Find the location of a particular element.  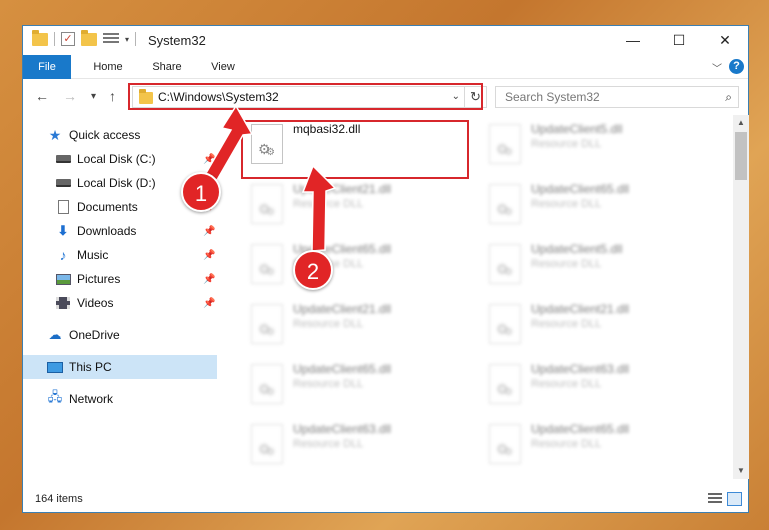

step-1-badge: 1 is located at coordinates (201, 192).